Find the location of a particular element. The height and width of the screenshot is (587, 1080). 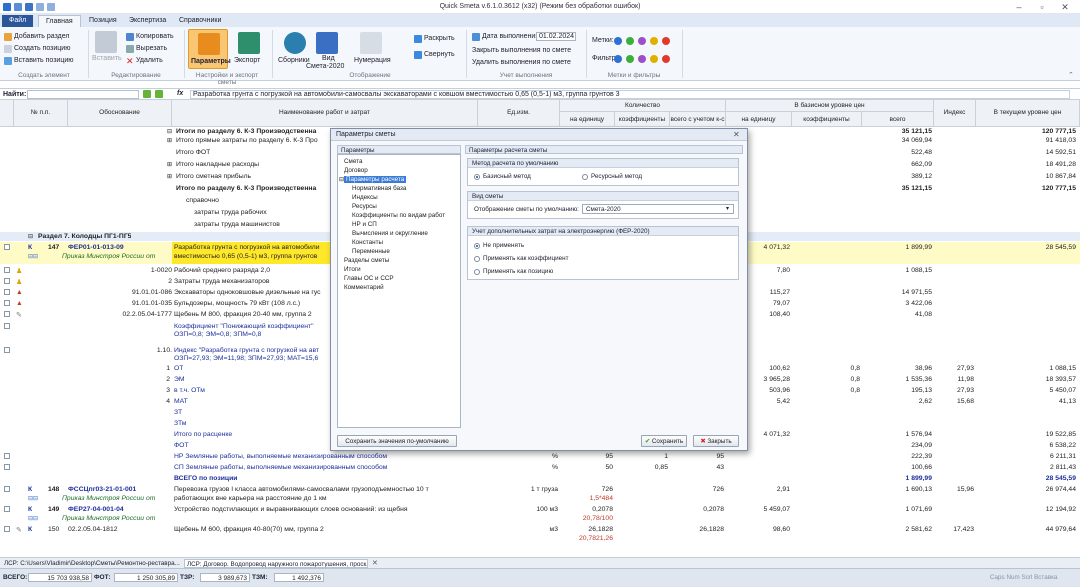

find-input is located at coordinates (83, 94).